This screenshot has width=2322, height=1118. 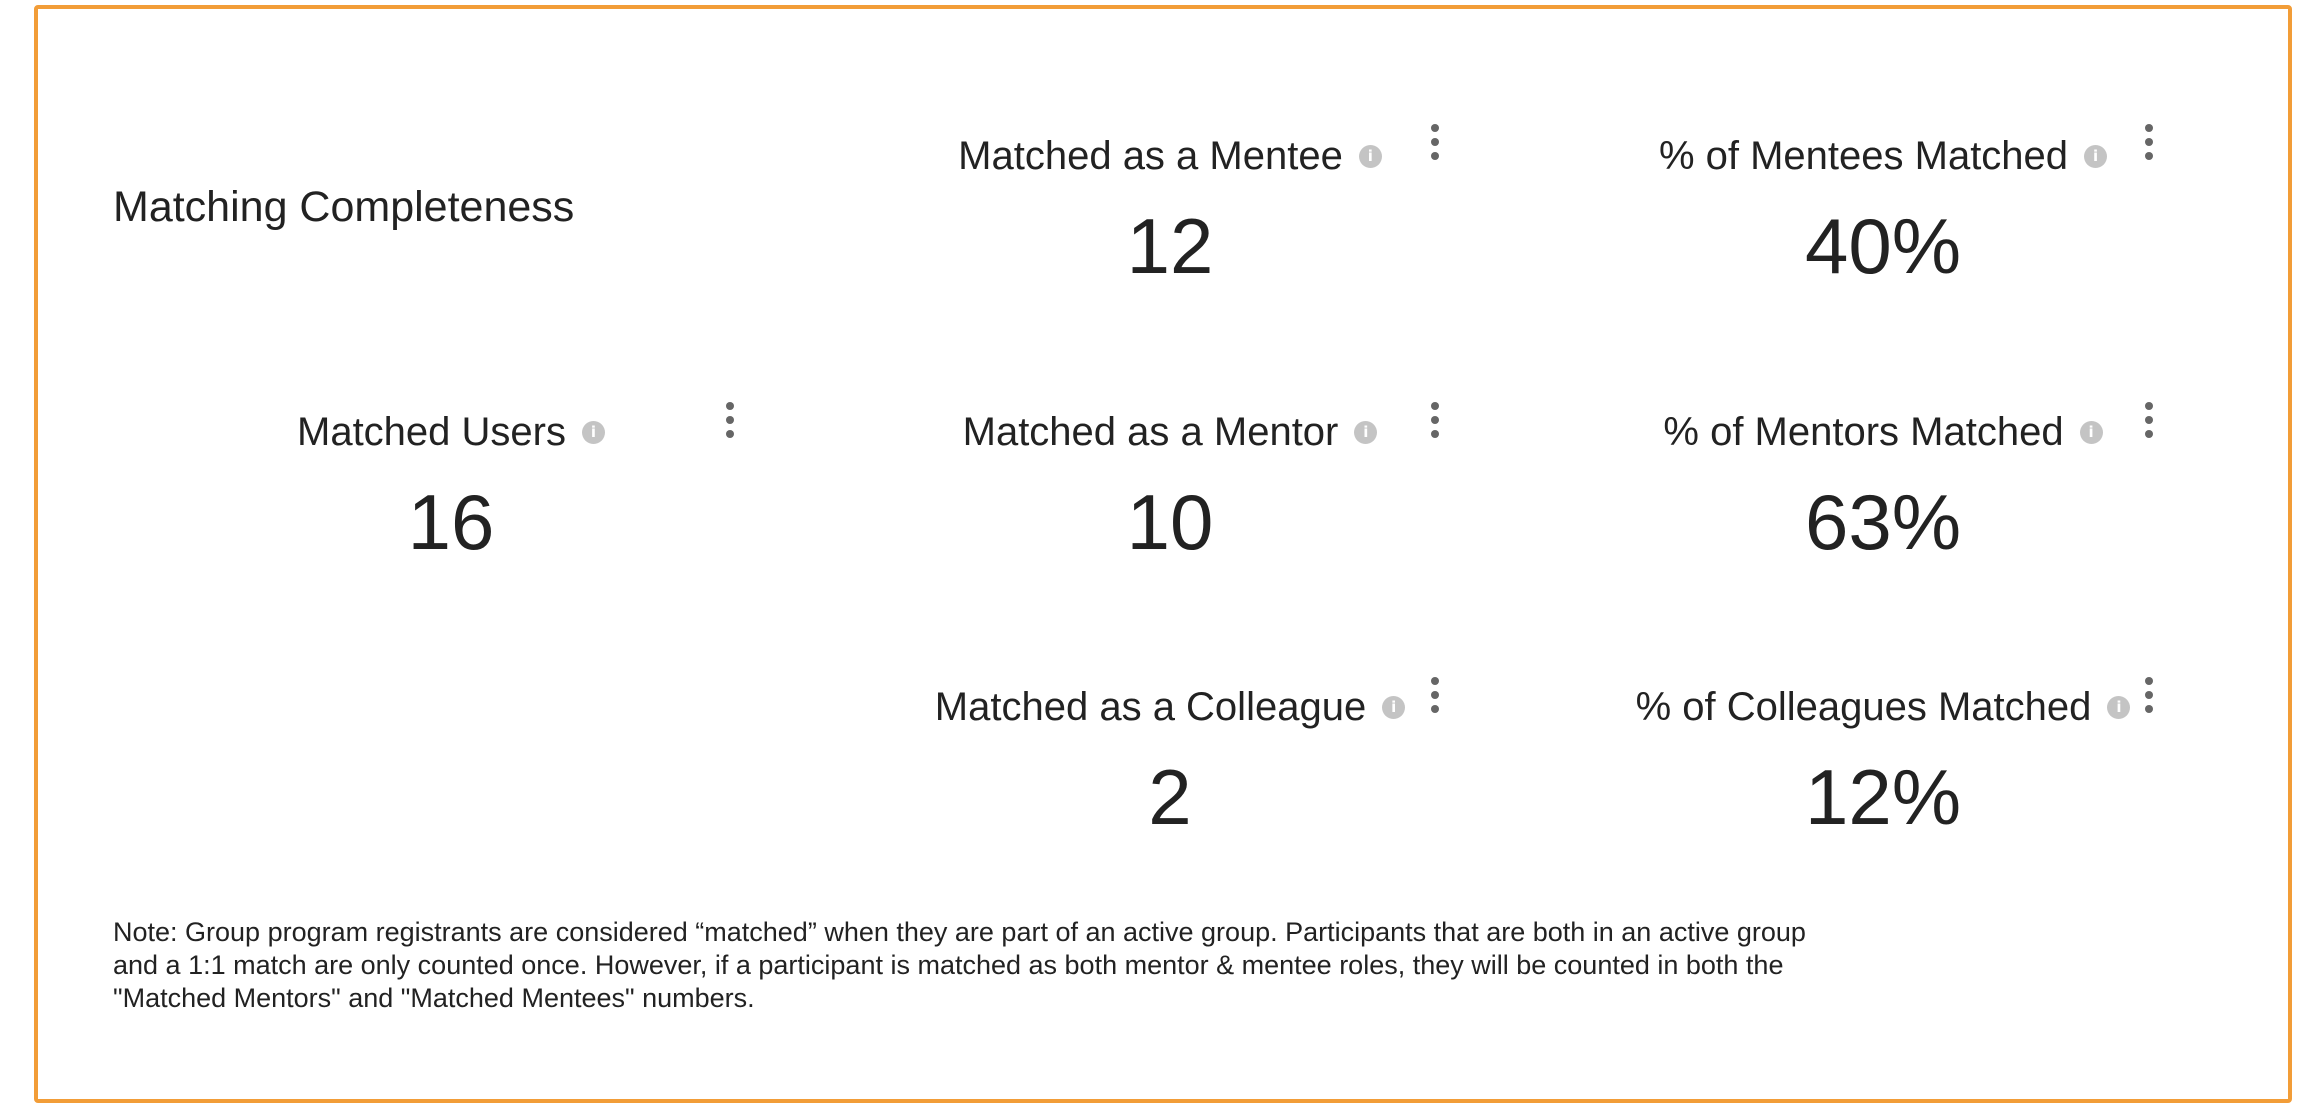 I want to click on metric-label: Matched as a Colleague, so click(x=1150, y=707).